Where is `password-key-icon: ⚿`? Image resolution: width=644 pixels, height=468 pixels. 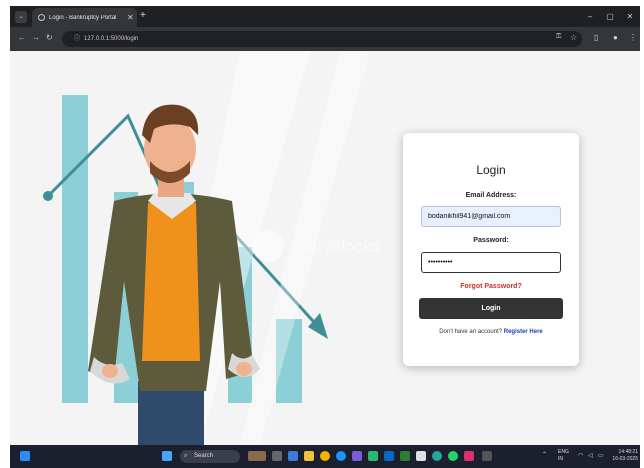 password-key-icon: ⚿ is located at coordinates (558, 37).